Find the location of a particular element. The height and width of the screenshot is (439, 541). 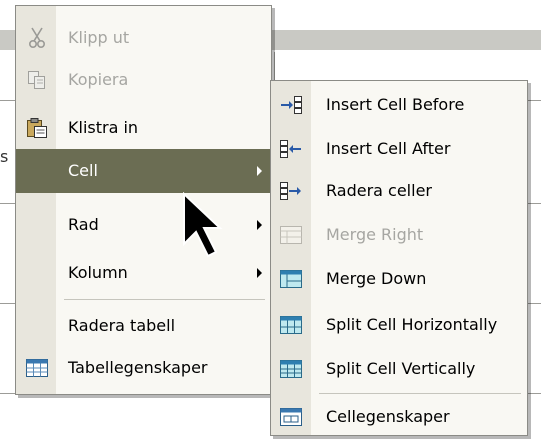

menu-item-label: Klistra in is located at coordinates (103, 128).